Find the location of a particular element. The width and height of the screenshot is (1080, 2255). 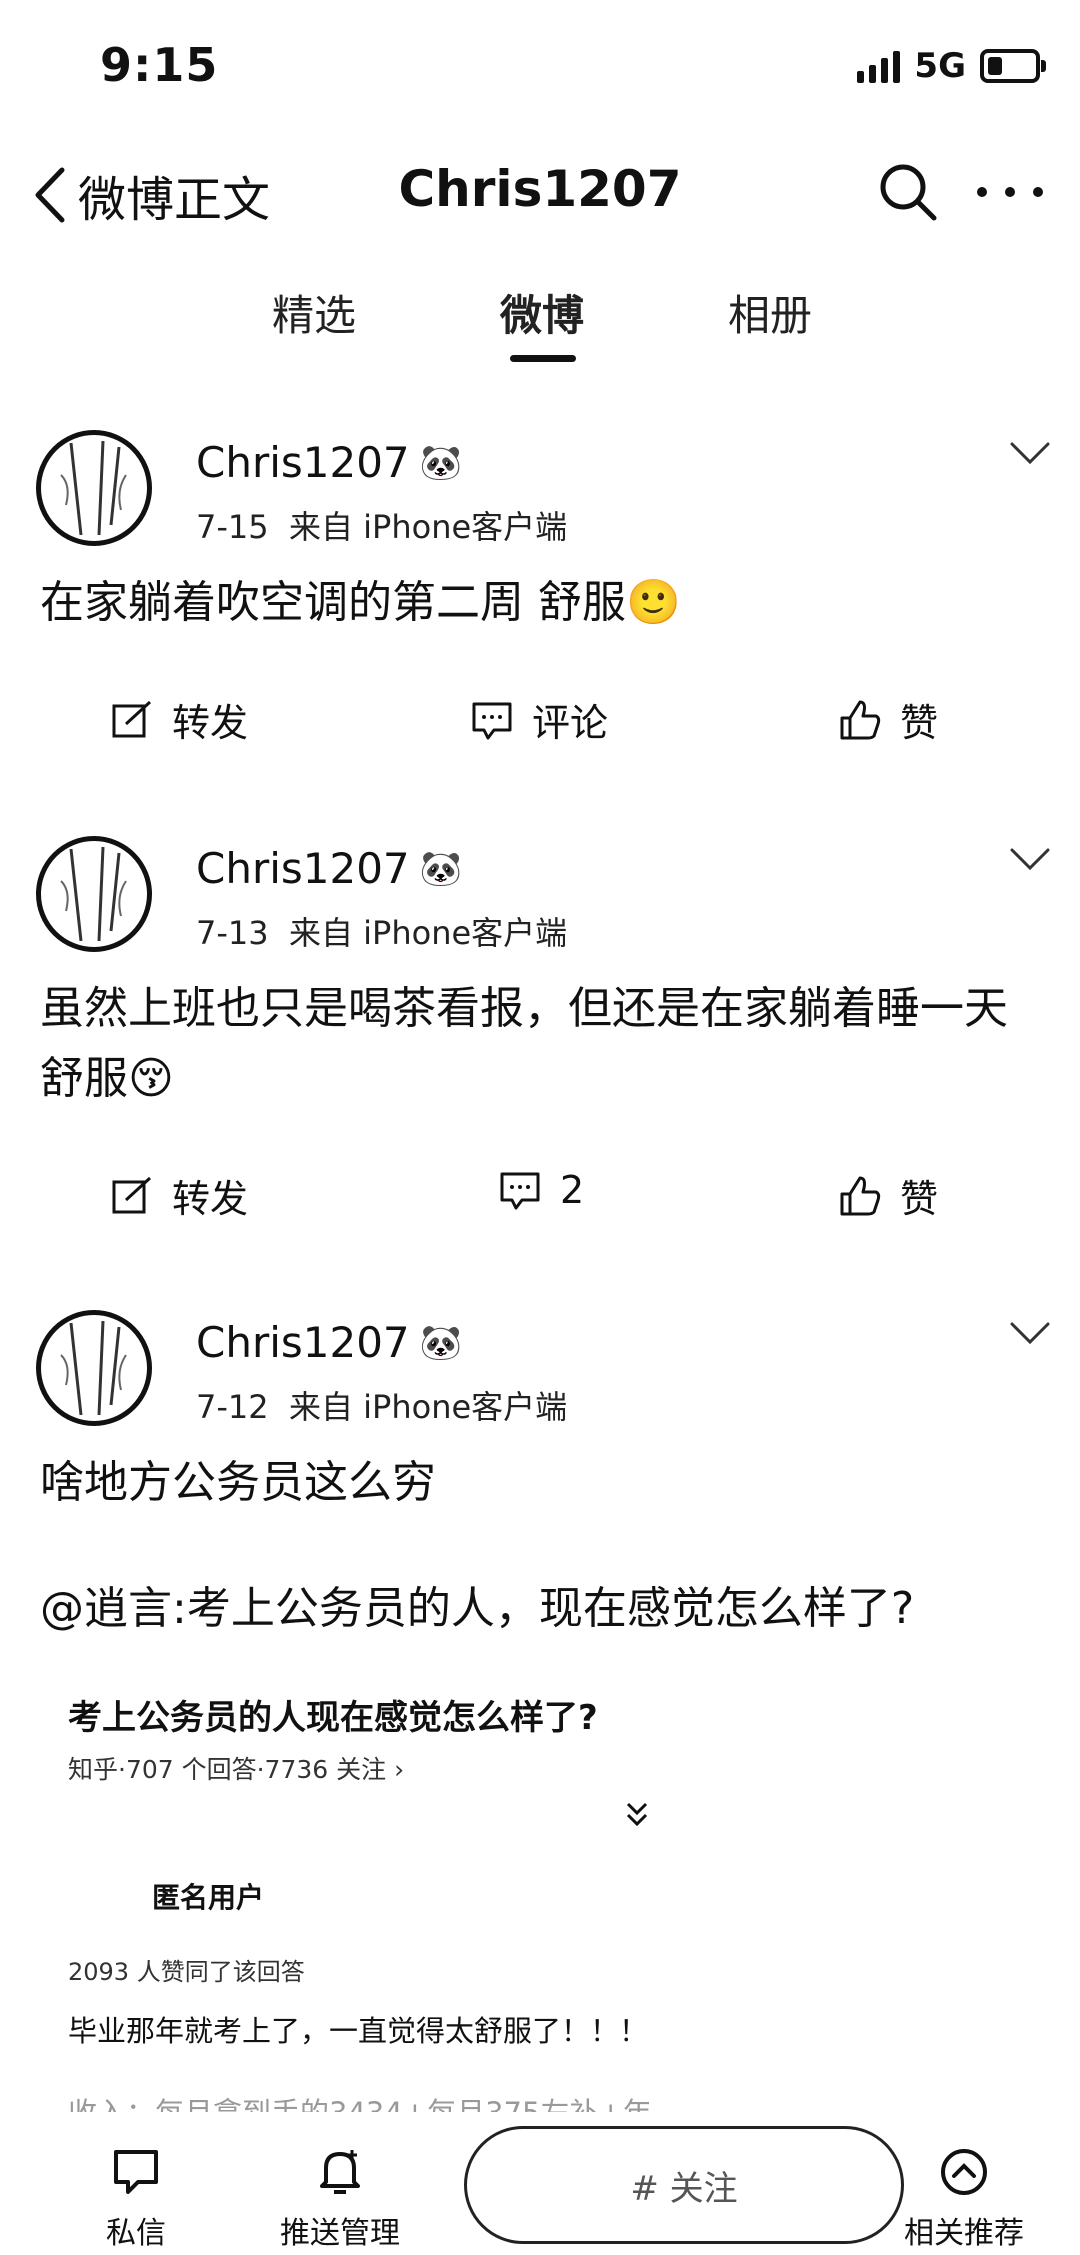

post-meta: 7-13 来自 iPhone客户端 is located at coordinates (381, 931).